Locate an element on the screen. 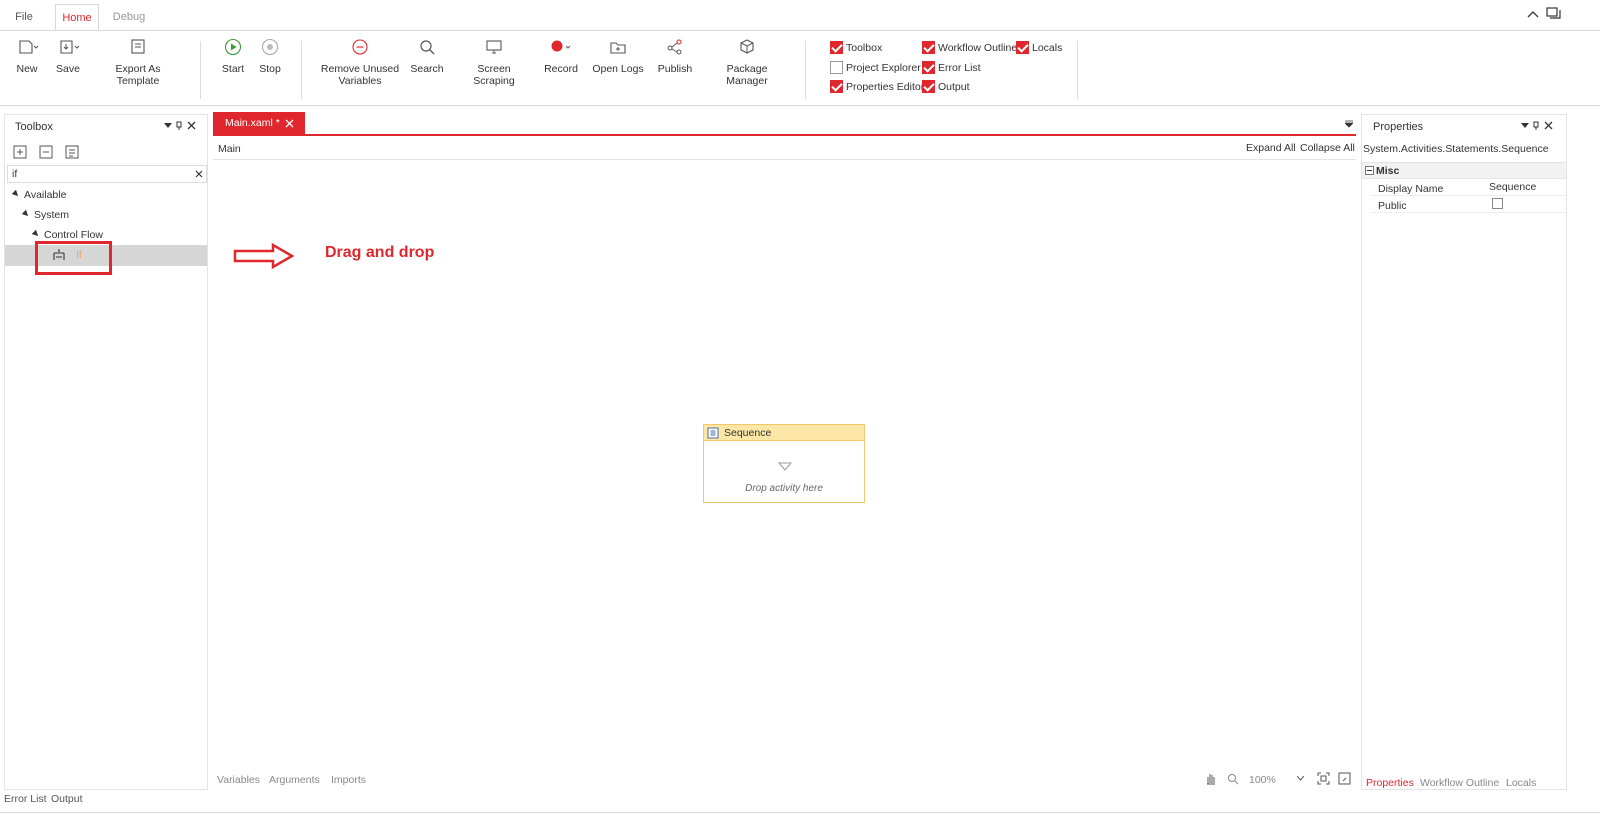 Image resolution: width=1600 pixels, height=831 pixels. package-manager-button: Package Manager is located at coordinates (747, 62).